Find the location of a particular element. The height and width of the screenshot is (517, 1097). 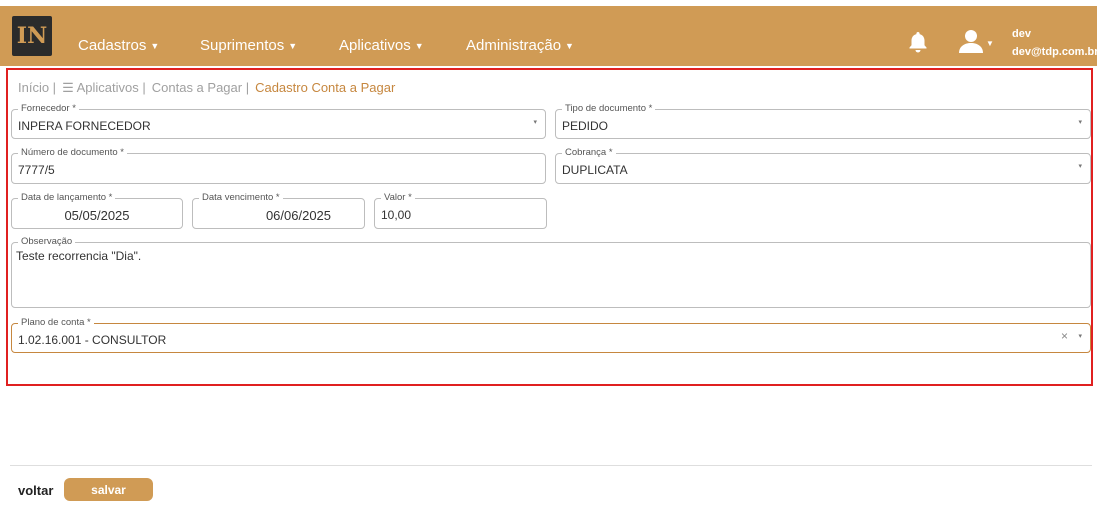

menu-cadastros: Cadastros ▼ is located at coordinates (118, 45).